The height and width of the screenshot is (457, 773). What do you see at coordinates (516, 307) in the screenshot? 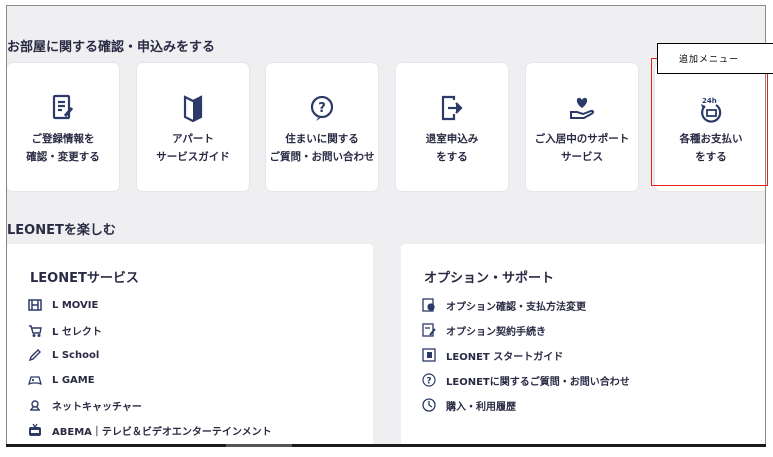
I see `item-label: オプション確認・支払方法変更` at bounding box center [516, 307].